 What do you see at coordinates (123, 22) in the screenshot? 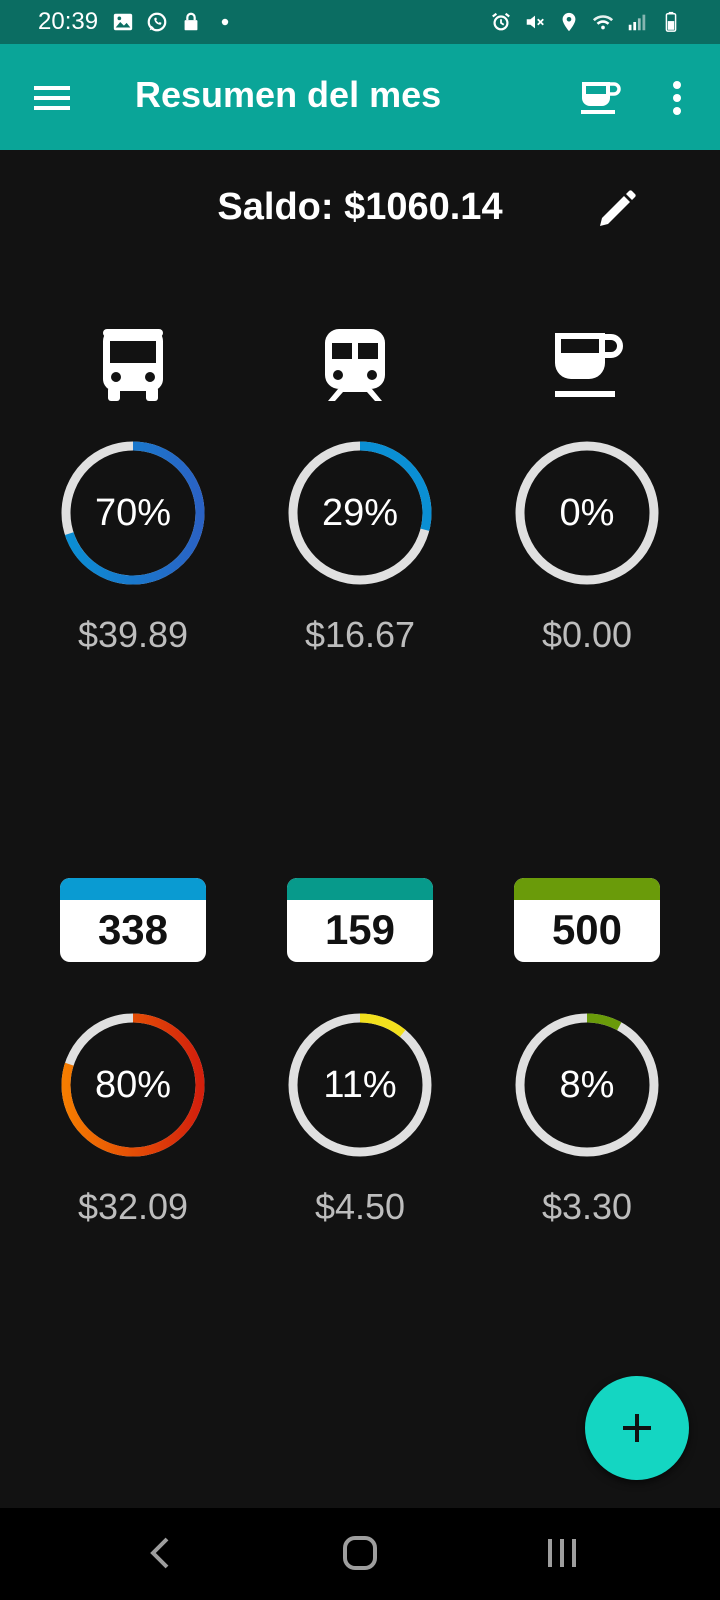
I see `image-icon` at bounding box center [123, 22].